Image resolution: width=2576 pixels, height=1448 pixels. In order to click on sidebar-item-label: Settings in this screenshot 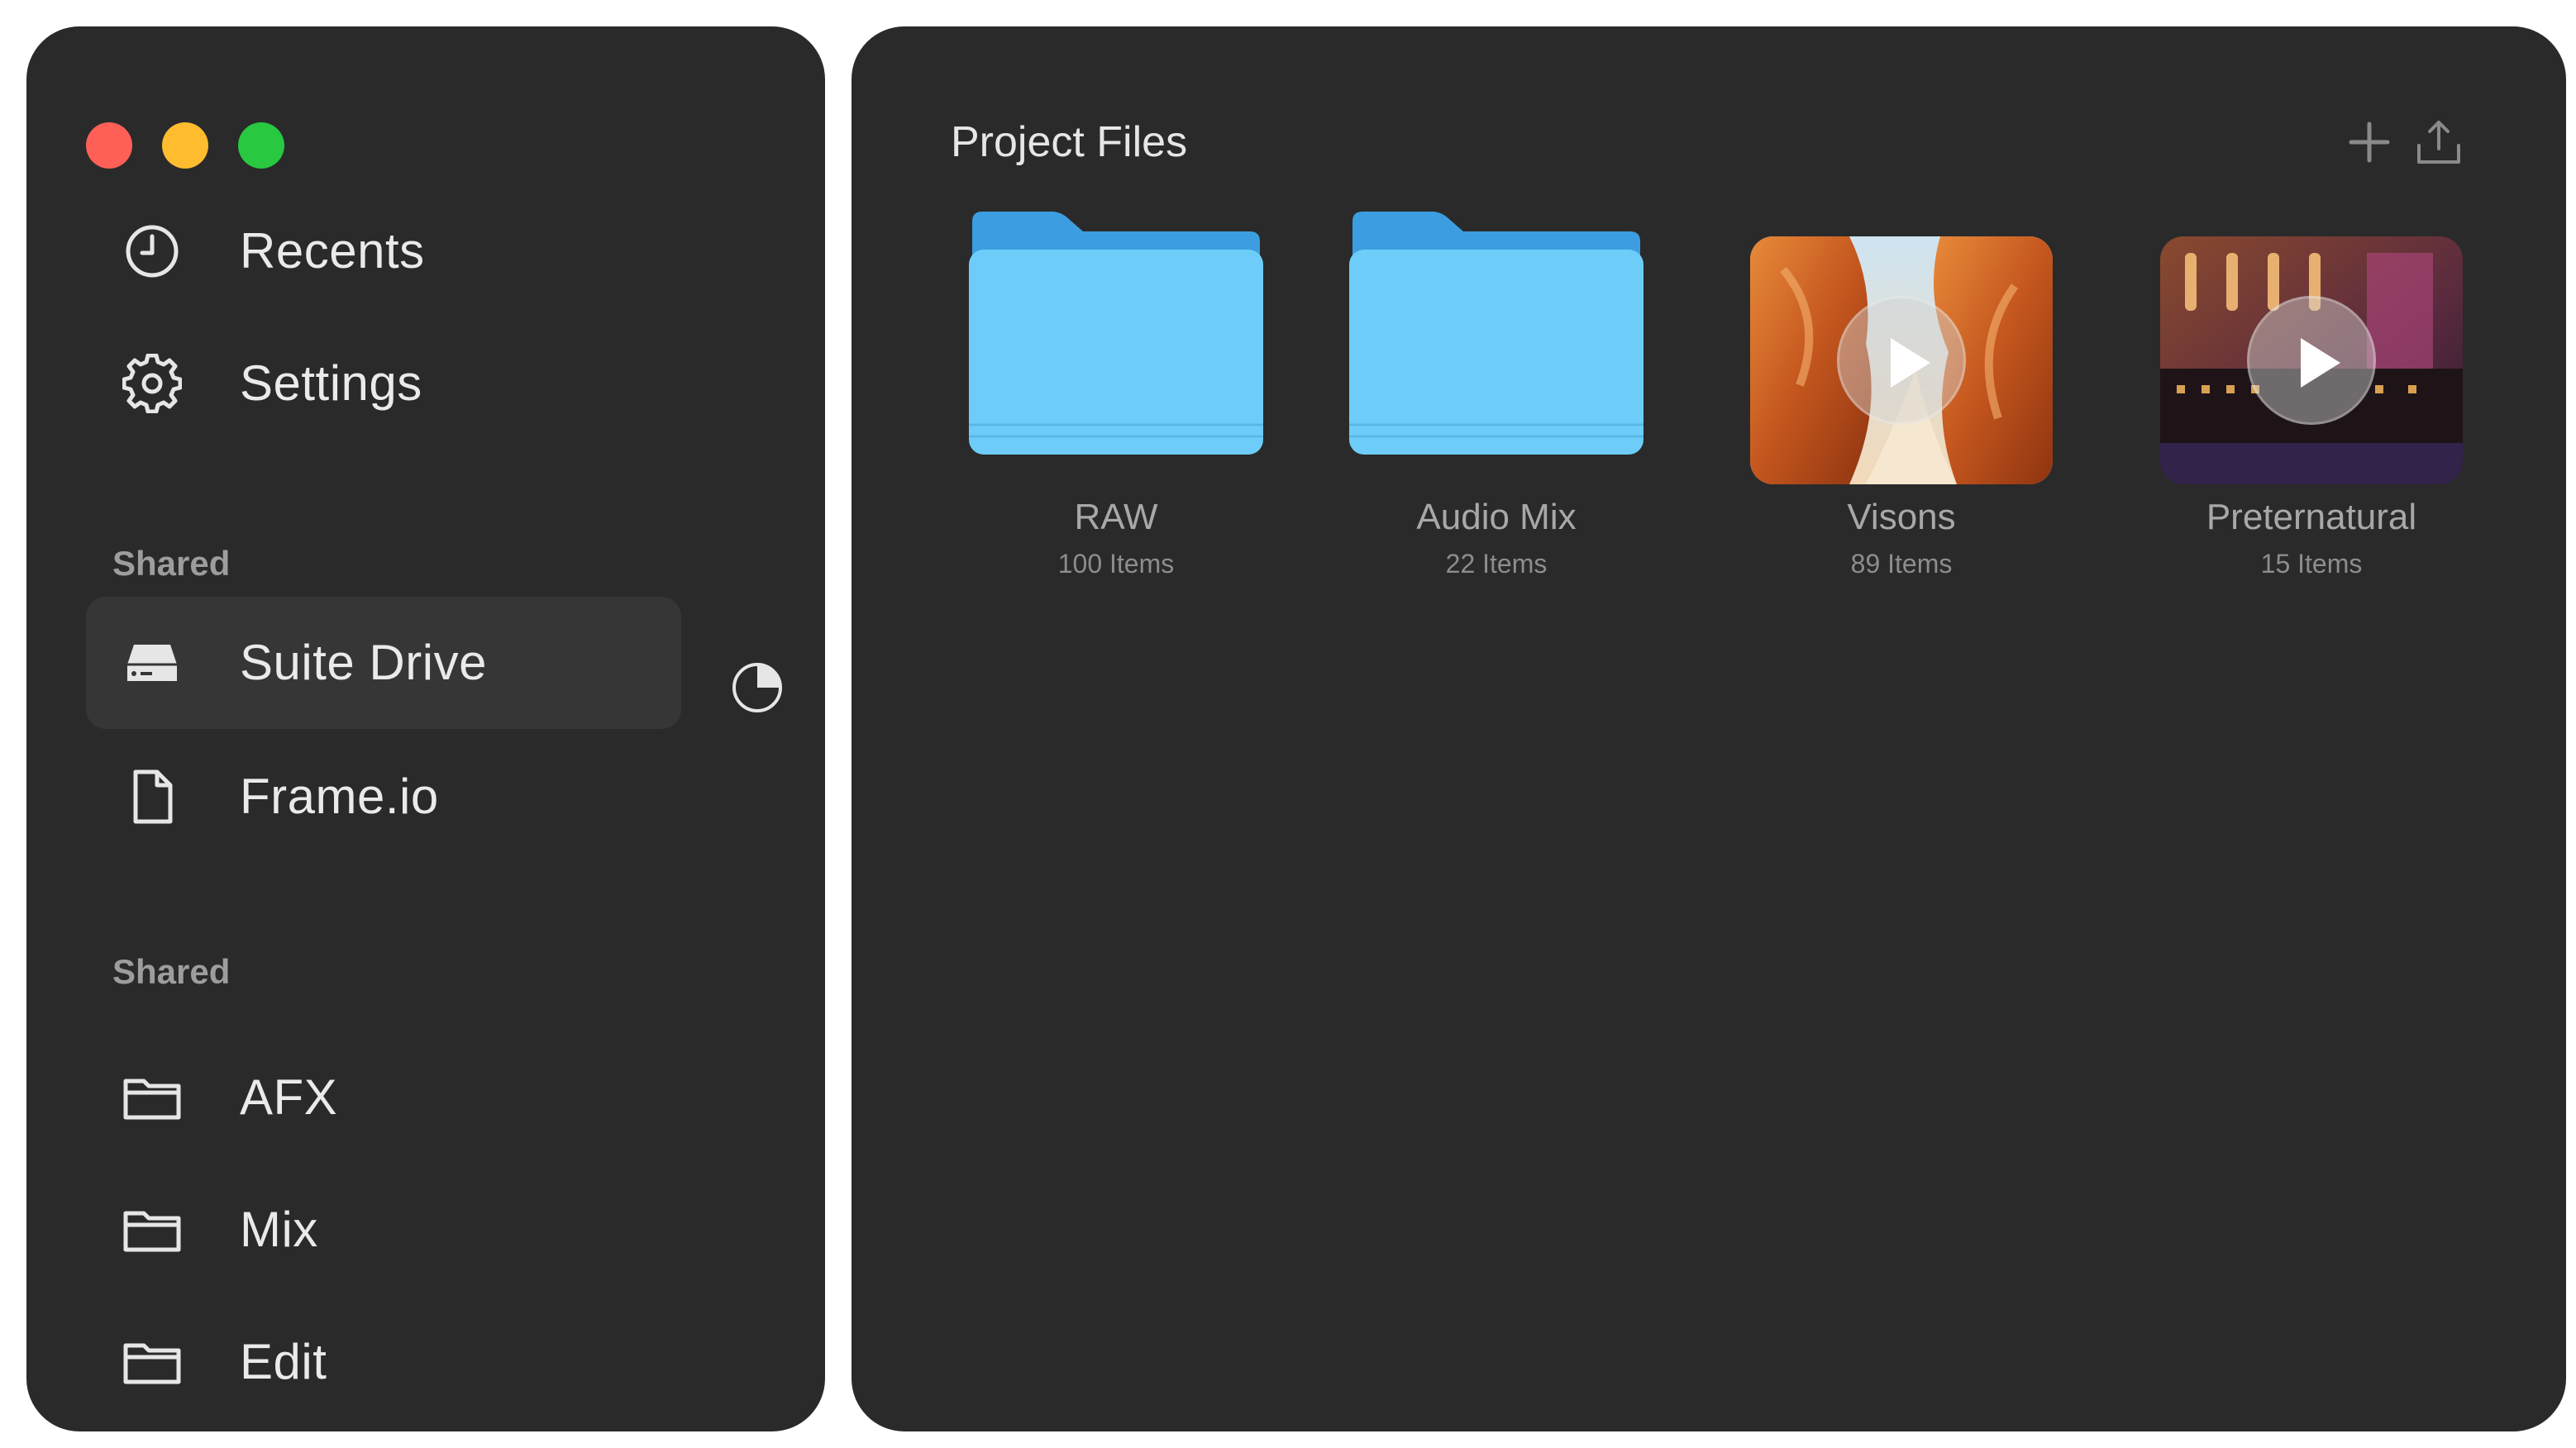, I will do `click(331, 383)`.